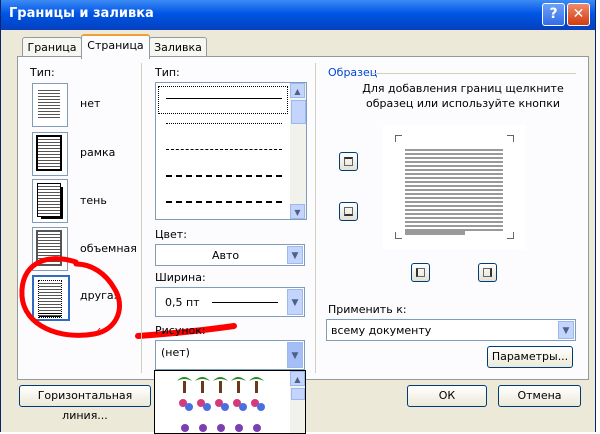 Image resolution: width=600 pixels, height=434 pixels. Describe the element at coordinates (298, 15) in the screenshot. I see `title-bar: Границы и заливка ? ✕` at that location.